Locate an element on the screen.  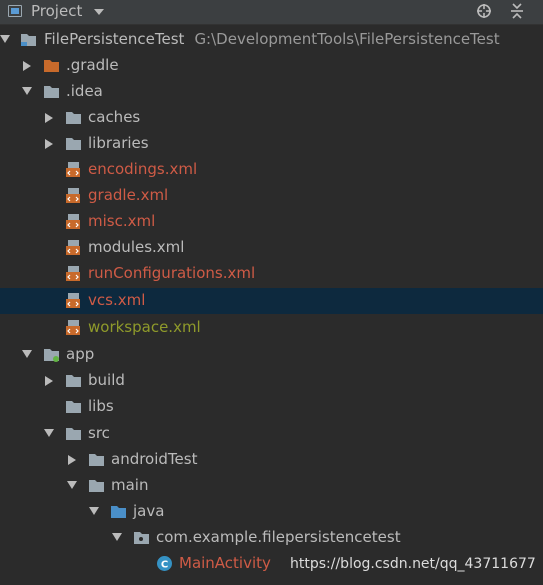
tree-node-label: libraries is located at coordinates (118, 143).